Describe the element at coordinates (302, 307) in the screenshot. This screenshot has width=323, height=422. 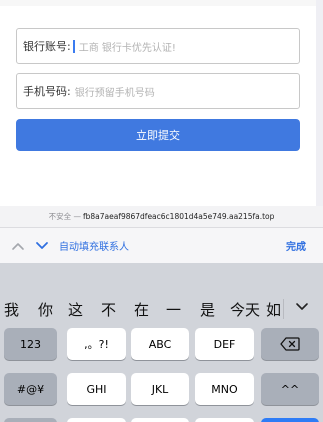
I see `expand-candidates-icon` at that location.